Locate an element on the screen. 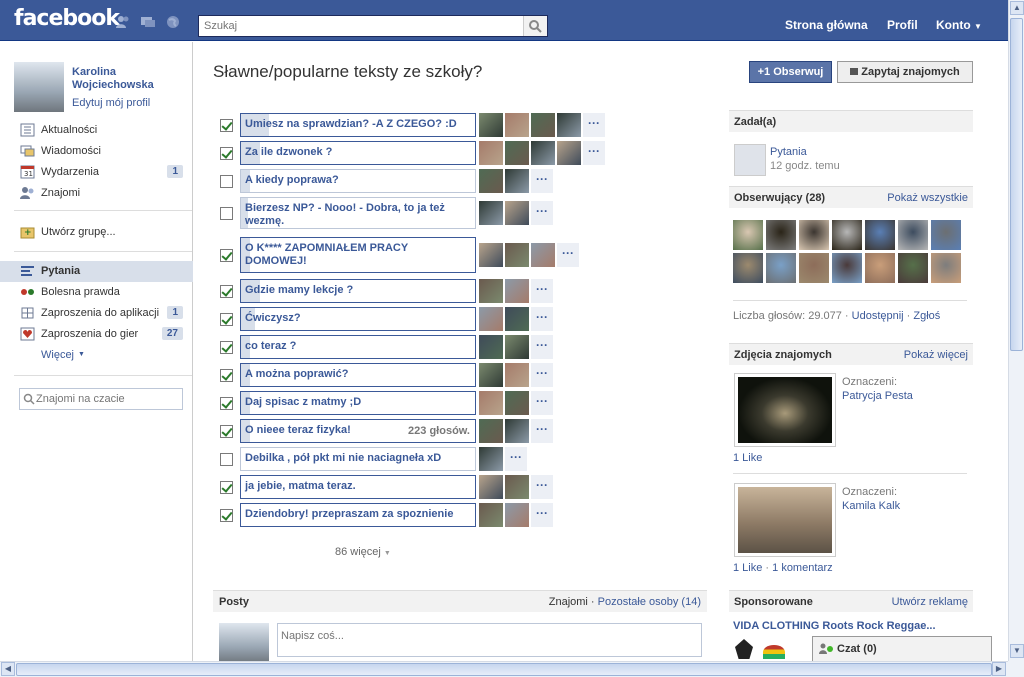 This screenshot has width=1024, height=677. share-link: Udostępnij is located at coordinates (878, 316).